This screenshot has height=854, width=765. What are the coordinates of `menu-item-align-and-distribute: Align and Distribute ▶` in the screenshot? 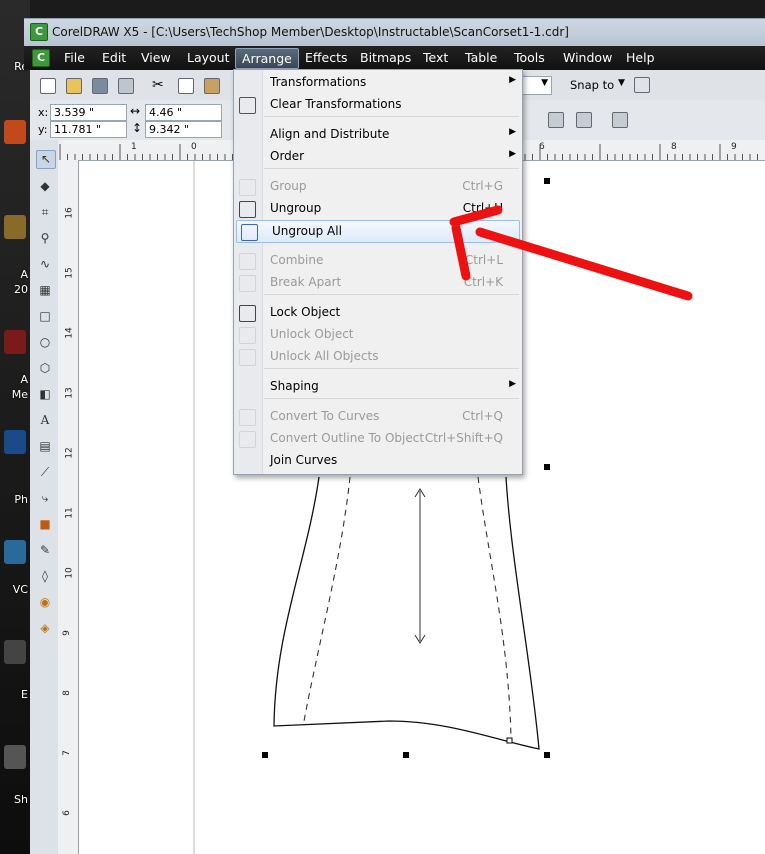 It's located at (378, 134).